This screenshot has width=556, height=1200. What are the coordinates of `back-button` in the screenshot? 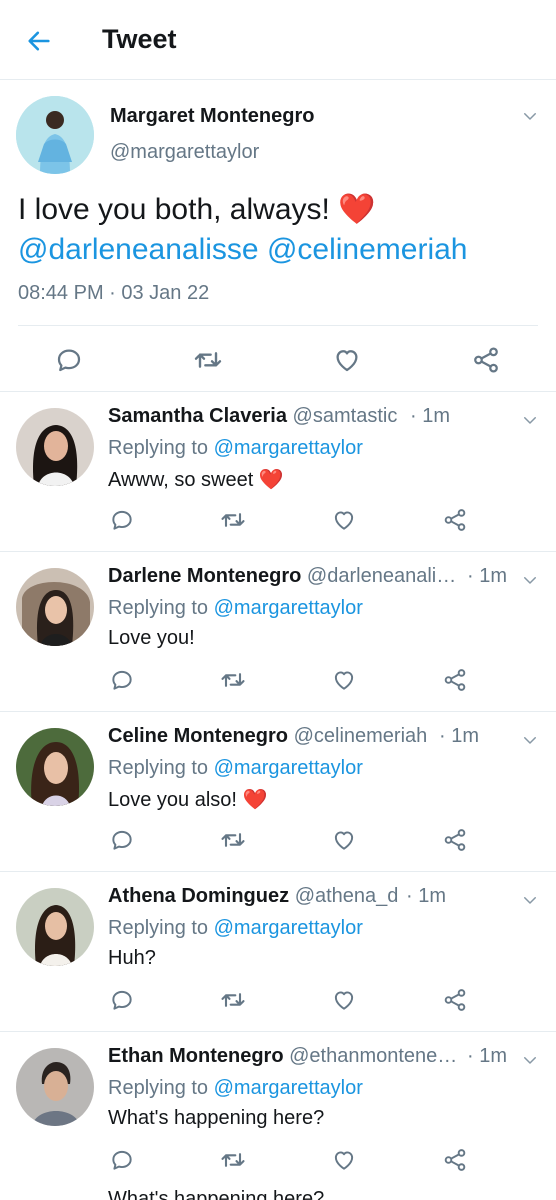 It's located at (39, 41).